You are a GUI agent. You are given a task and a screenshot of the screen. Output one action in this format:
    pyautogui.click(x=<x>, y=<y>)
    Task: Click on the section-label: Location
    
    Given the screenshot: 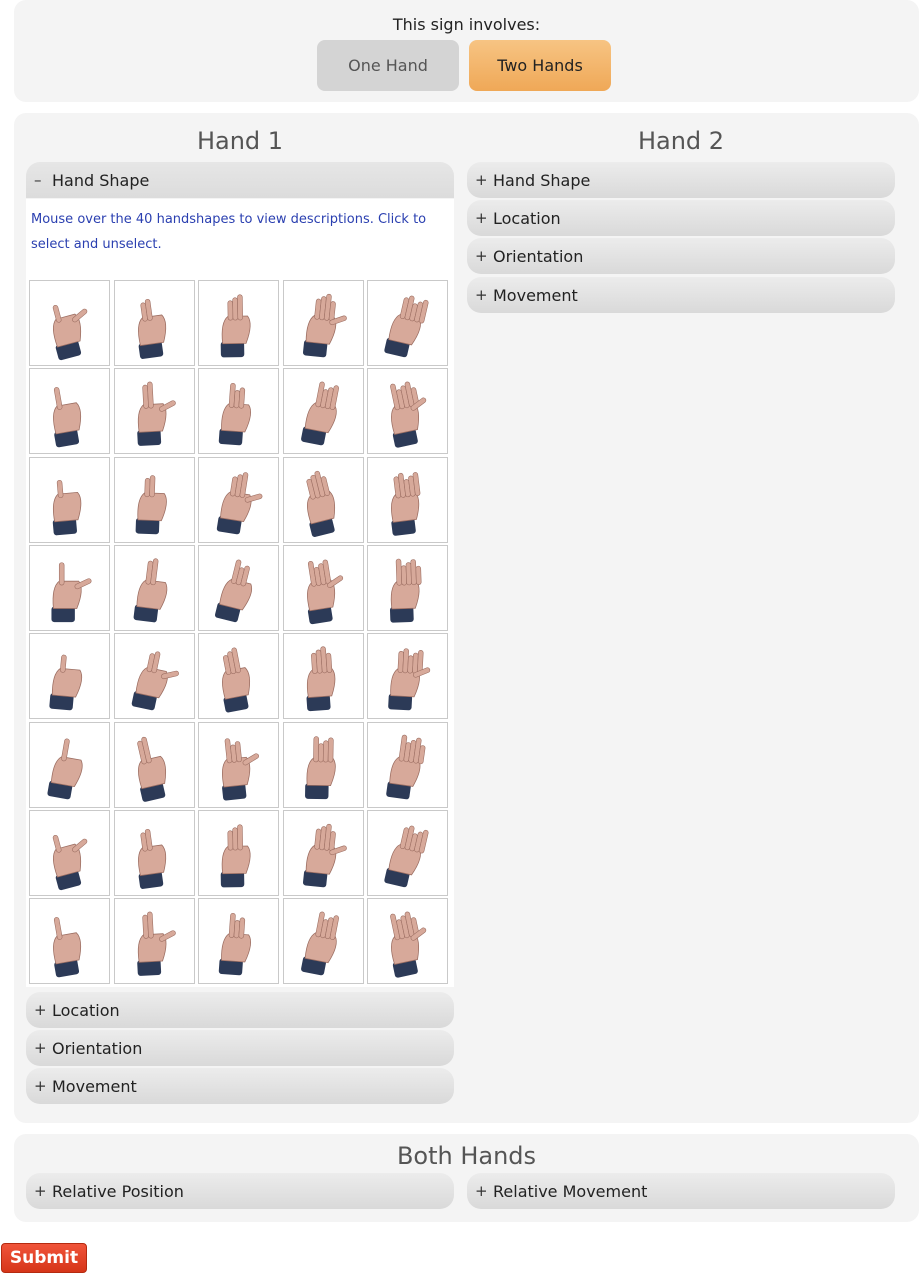 What is the action you would take?
    pyautogui.click(x=527, y=218)
    